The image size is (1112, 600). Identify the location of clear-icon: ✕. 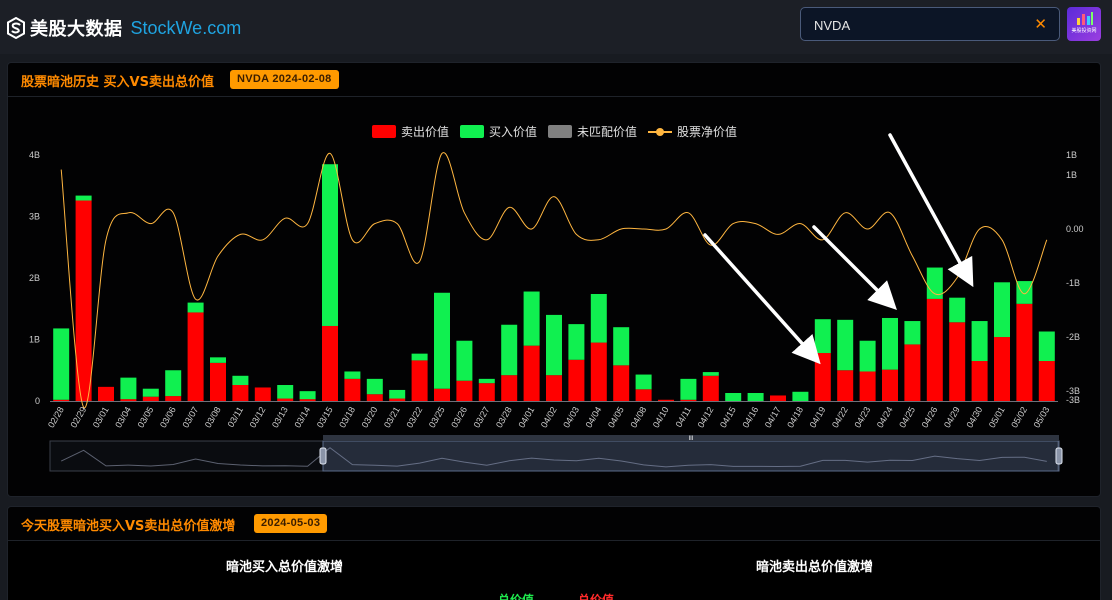
(1040, 24).